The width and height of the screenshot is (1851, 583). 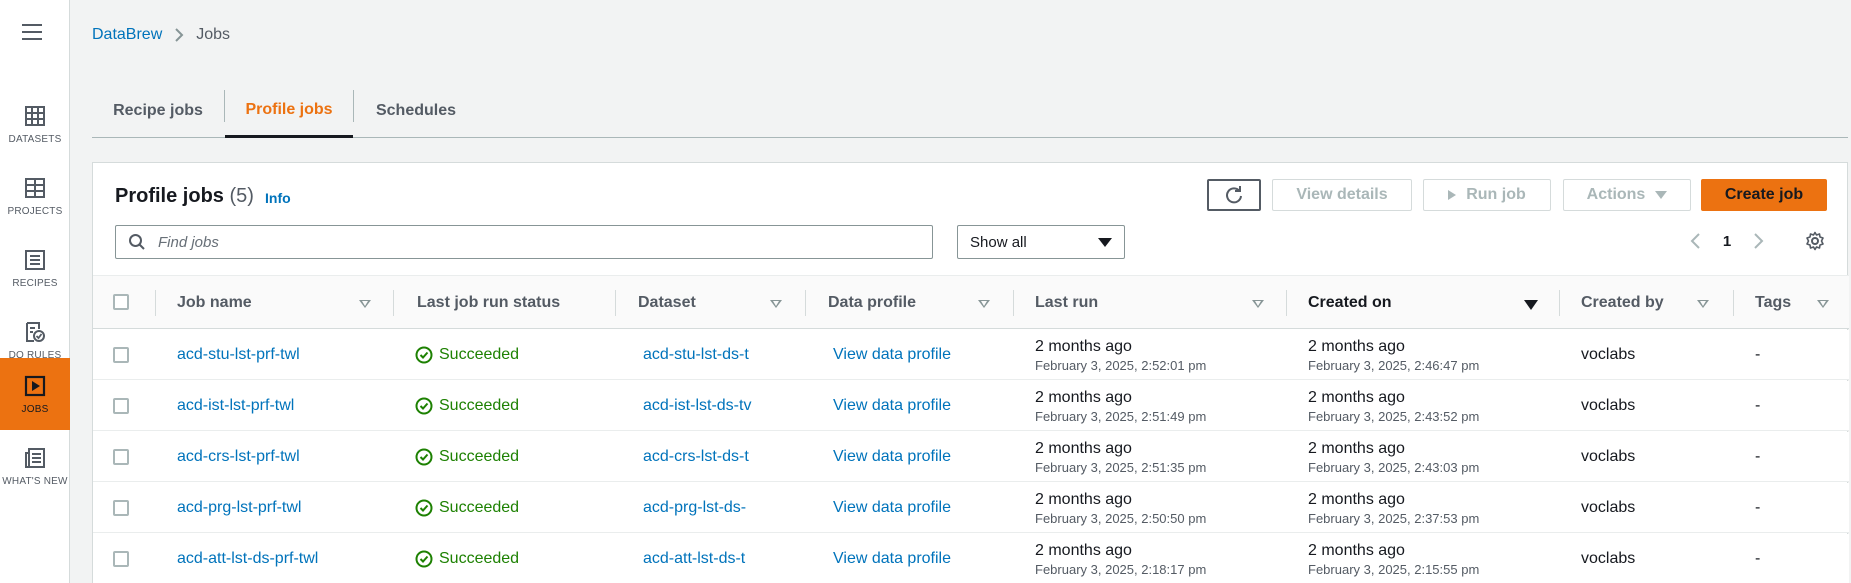 I want to click on column-header-created-on: Created on, so click(x=1350, y=303).